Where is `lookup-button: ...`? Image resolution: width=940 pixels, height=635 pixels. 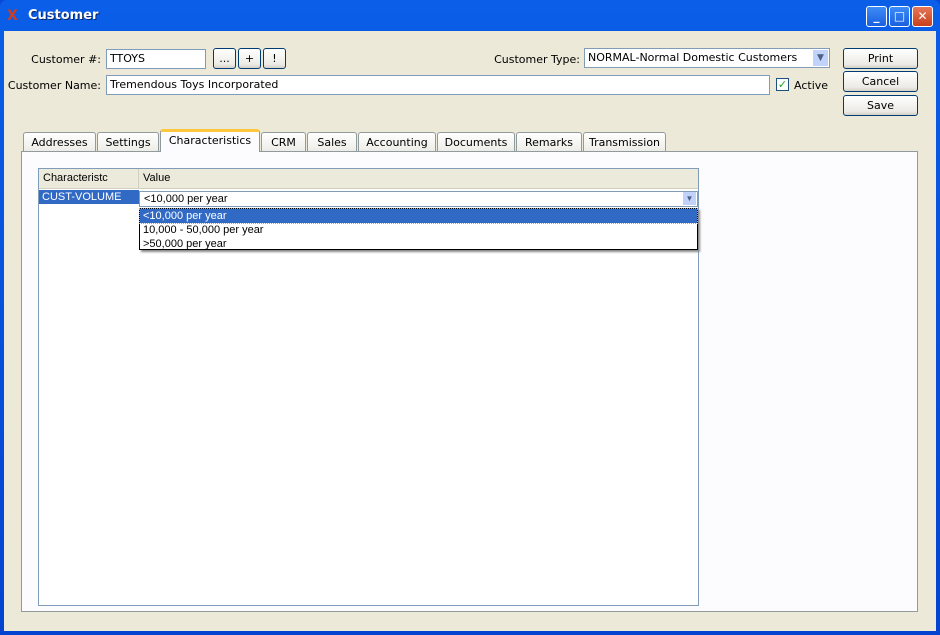 lookup-button: ... is located at coordinates (224, 58).